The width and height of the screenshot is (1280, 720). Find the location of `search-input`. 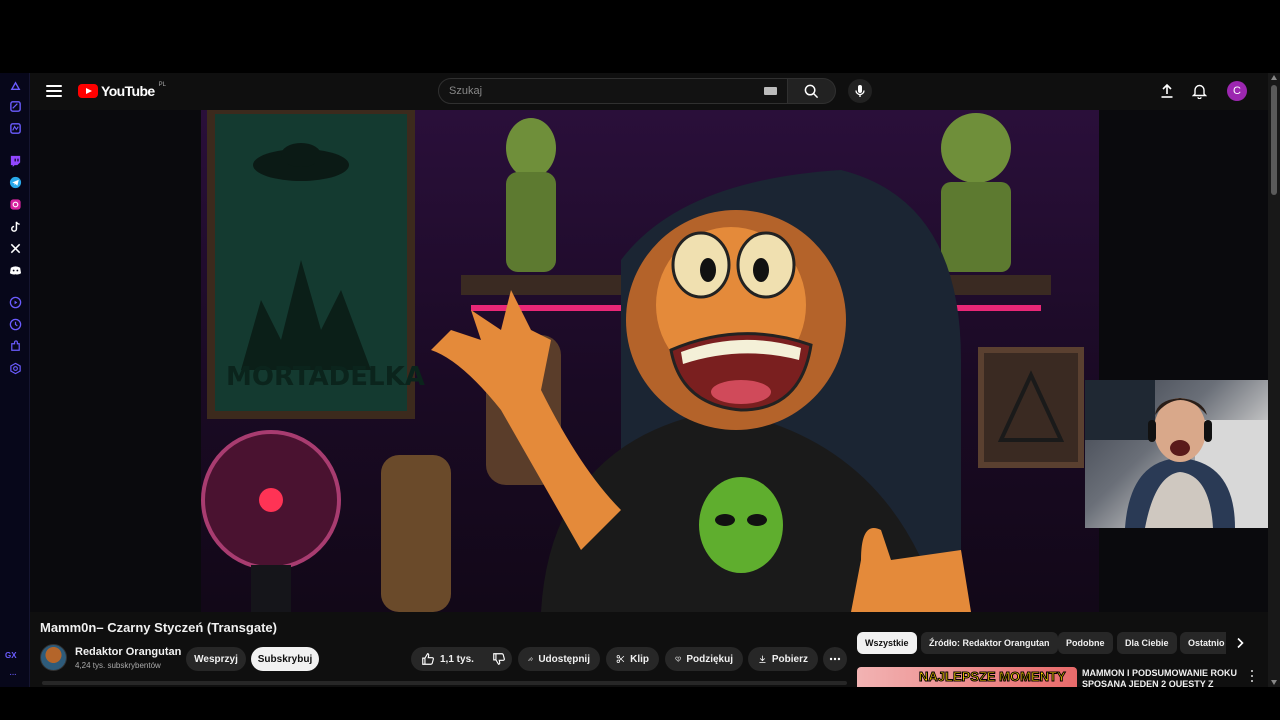

search-input is located at coordinates (599, 91).